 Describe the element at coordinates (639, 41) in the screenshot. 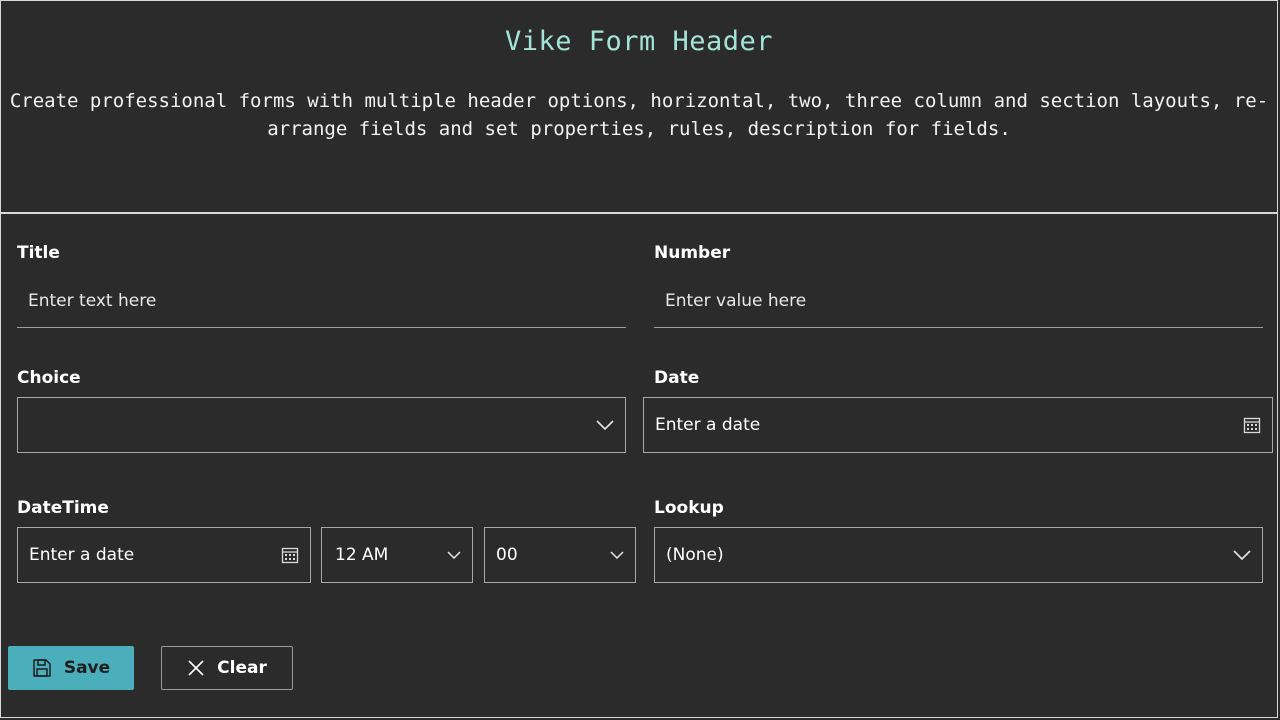

I see `form-header-title: Vike Form Header` at that location.